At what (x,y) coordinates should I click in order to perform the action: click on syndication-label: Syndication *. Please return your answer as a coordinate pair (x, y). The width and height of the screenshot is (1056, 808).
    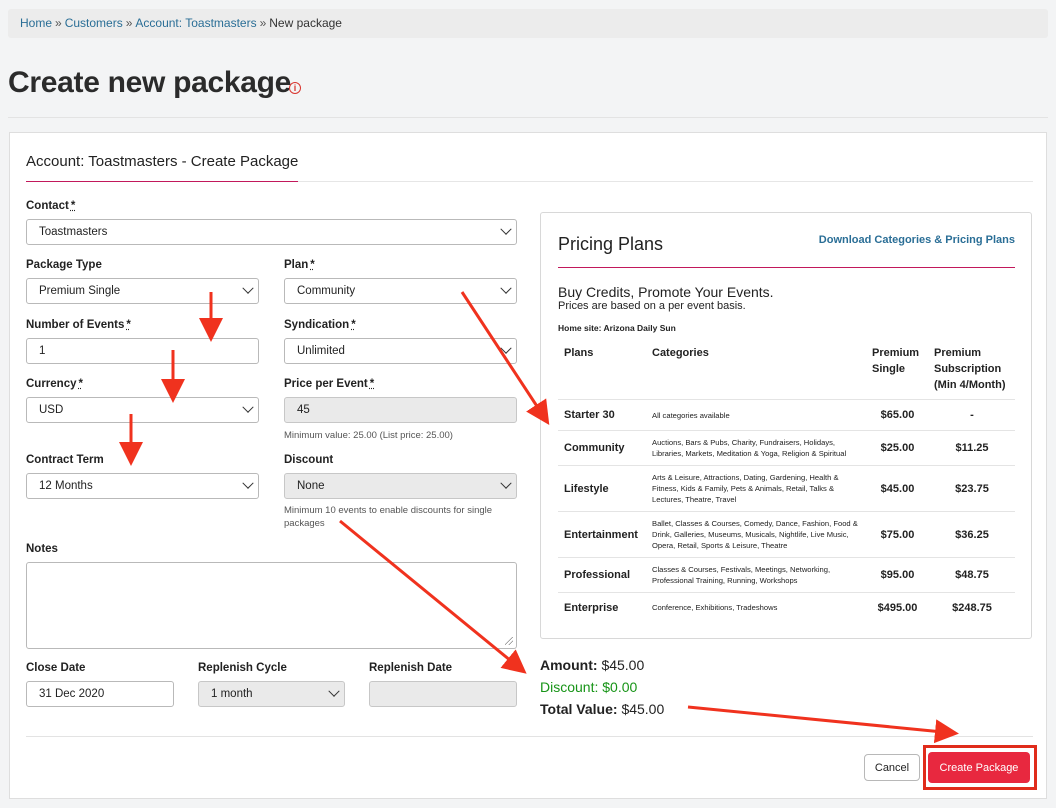
    Looking at the image, I should click on (320, 325).